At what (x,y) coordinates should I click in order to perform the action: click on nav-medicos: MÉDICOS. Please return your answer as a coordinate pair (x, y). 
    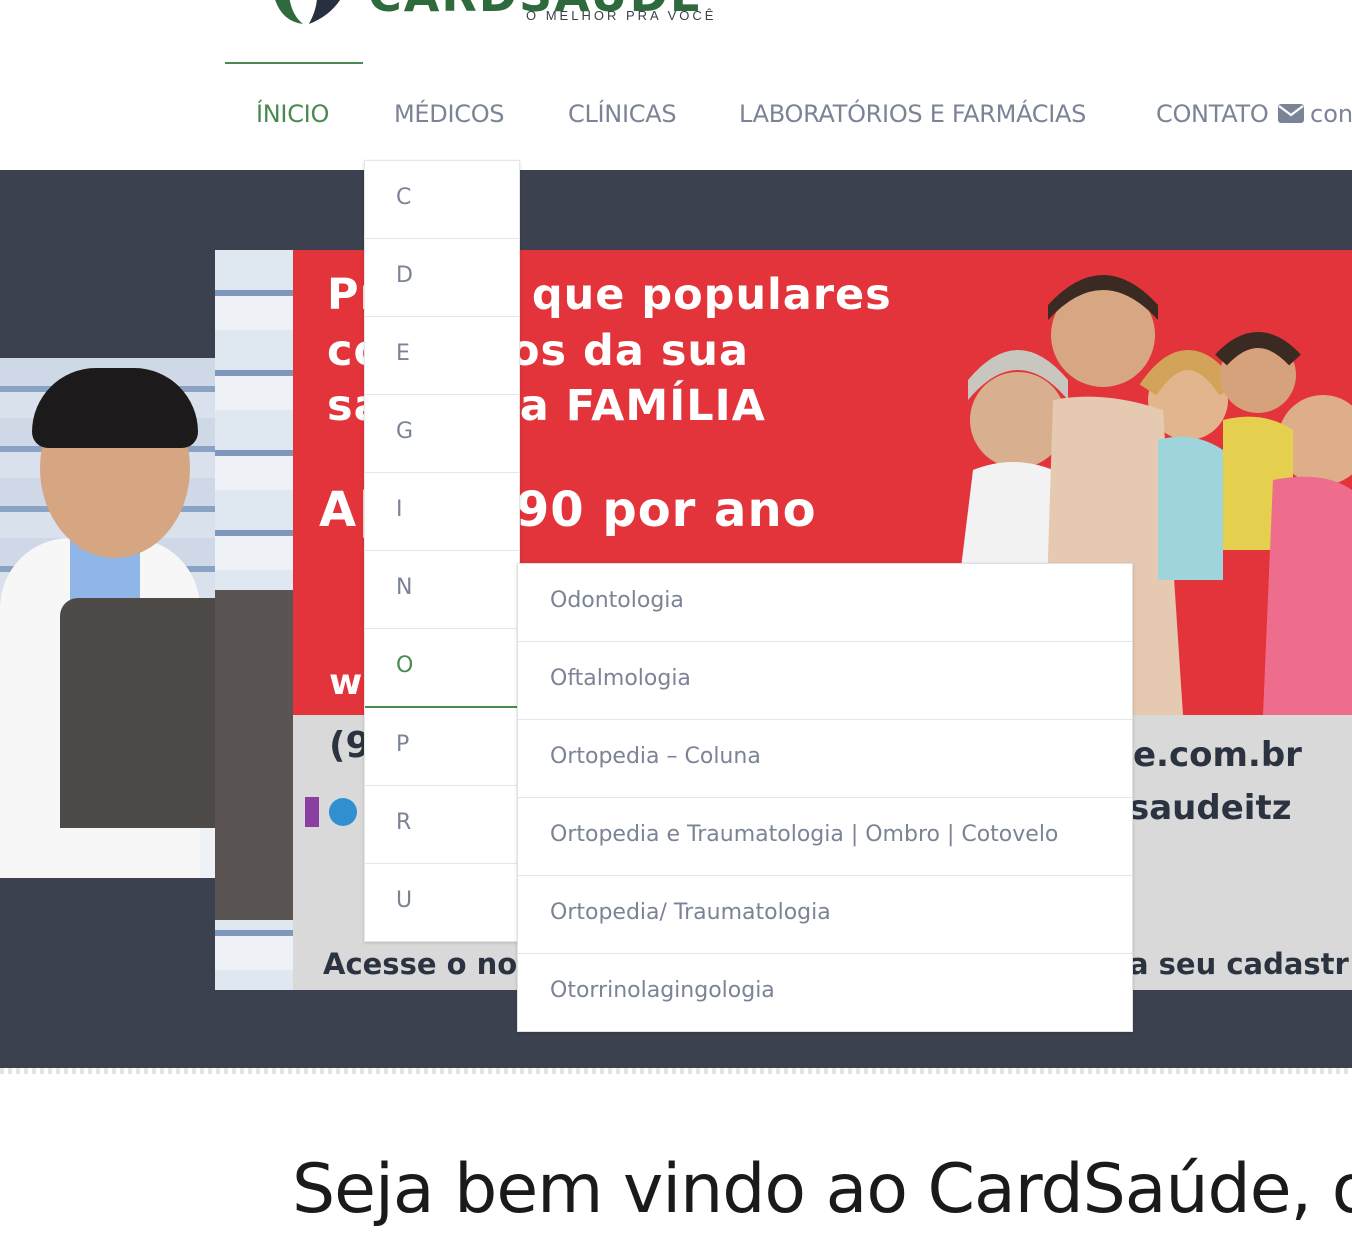
    Looking at the image, I should click on (449, 114).